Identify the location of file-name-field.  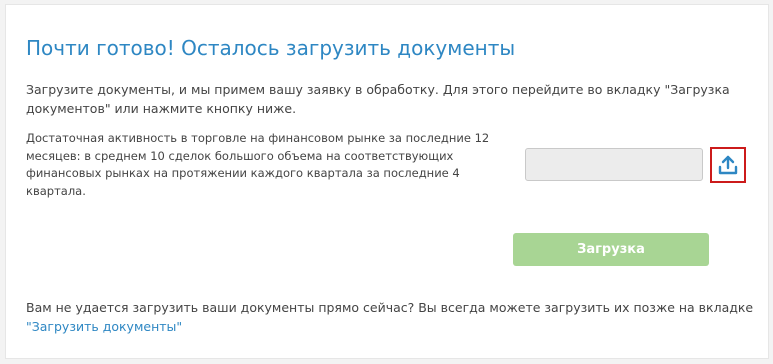
(614, 164).